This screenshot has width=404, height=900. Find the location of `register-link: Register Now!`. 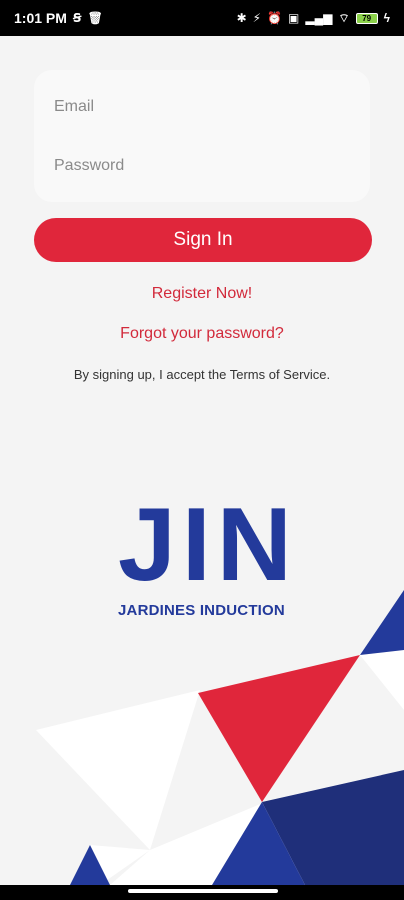

register-link: Register Now! is located at coordinates (202, 294).